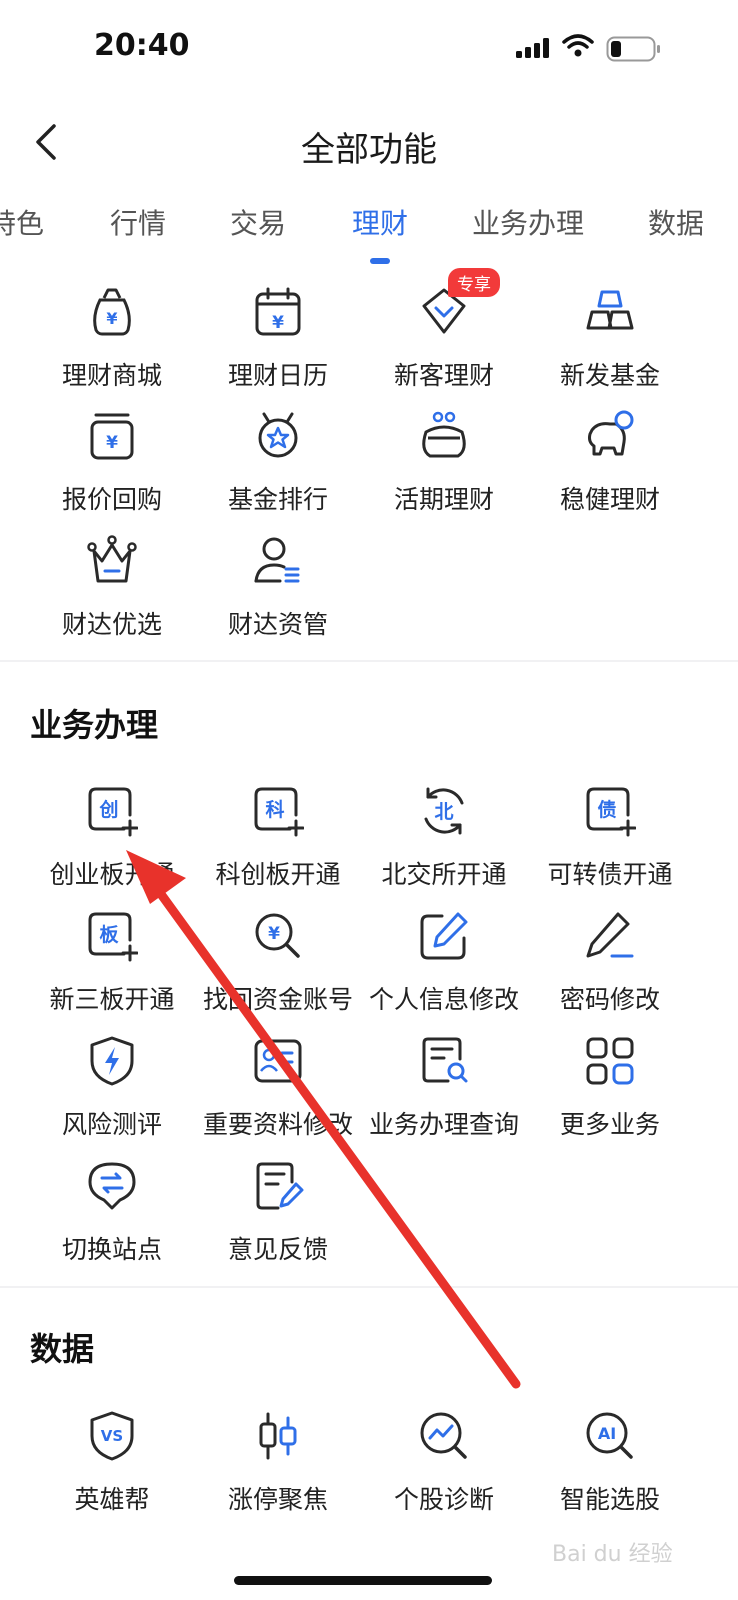  I want to click on grid-item-label: 切换站点, so click(111, 1249).